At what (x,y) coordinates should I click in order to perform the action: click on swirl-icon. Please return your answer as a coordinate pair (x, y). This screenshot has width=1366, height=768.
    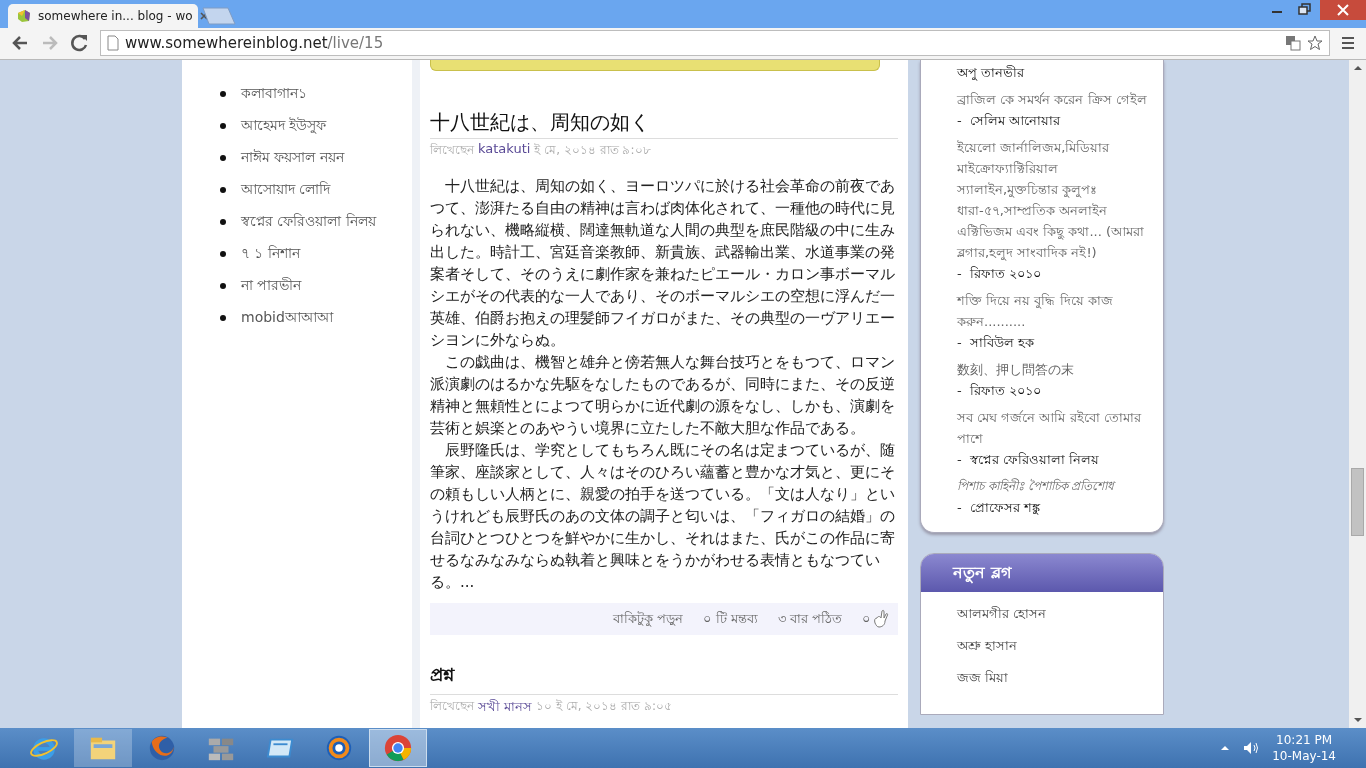
    Looking at the image, I should click on (339, 748).